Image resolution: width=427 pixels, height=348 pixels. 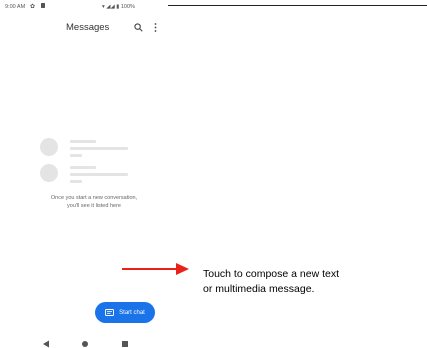 What do you see at coordinates (259, 289) in the screenshot?
I see `annotation-line-2: or multimedia message.` at bounding box center [259, 289].